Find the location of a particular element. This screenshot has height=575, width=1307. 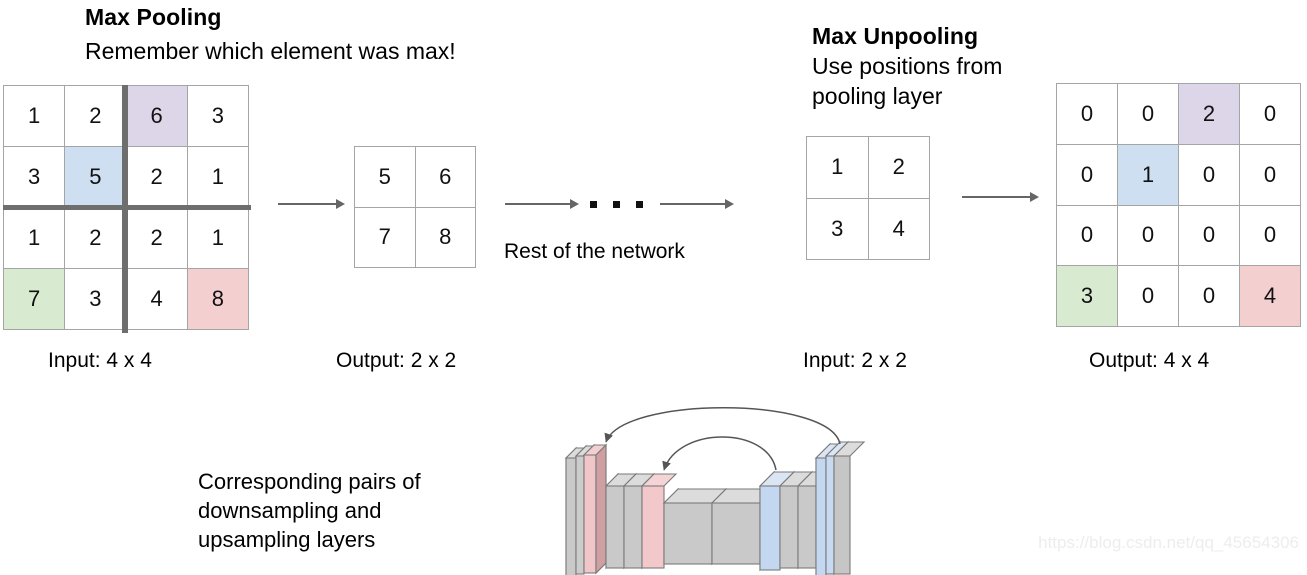

encoder-slab-4-pink-front is located at coordinates (601, 509).